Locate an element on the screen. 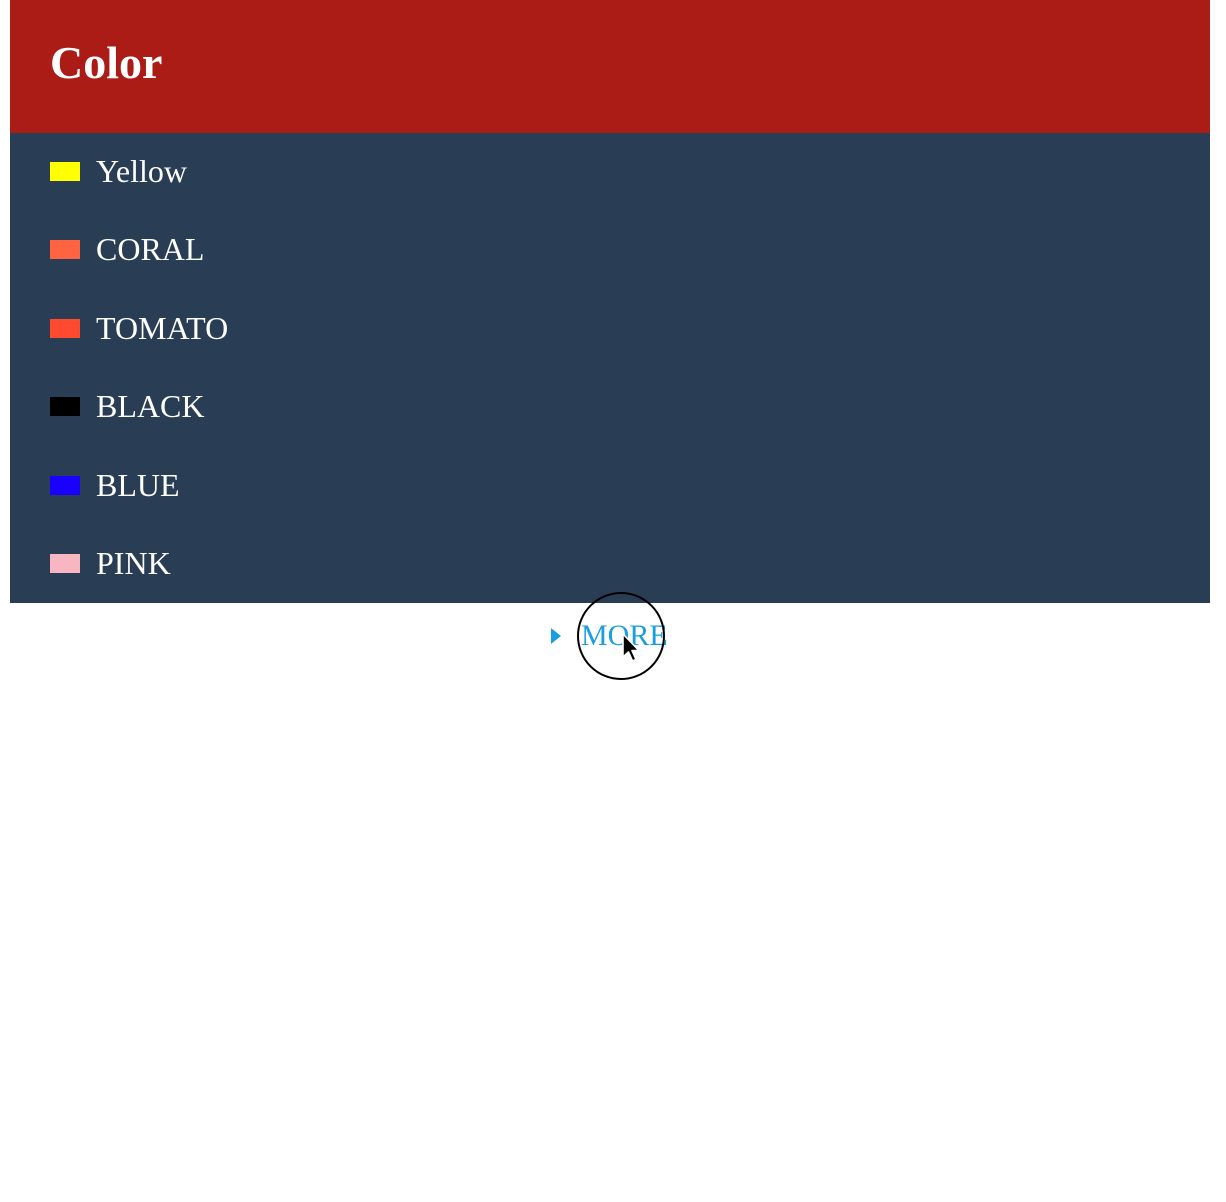  color-item-coral: CORAL is located at coordinates (127, 249).